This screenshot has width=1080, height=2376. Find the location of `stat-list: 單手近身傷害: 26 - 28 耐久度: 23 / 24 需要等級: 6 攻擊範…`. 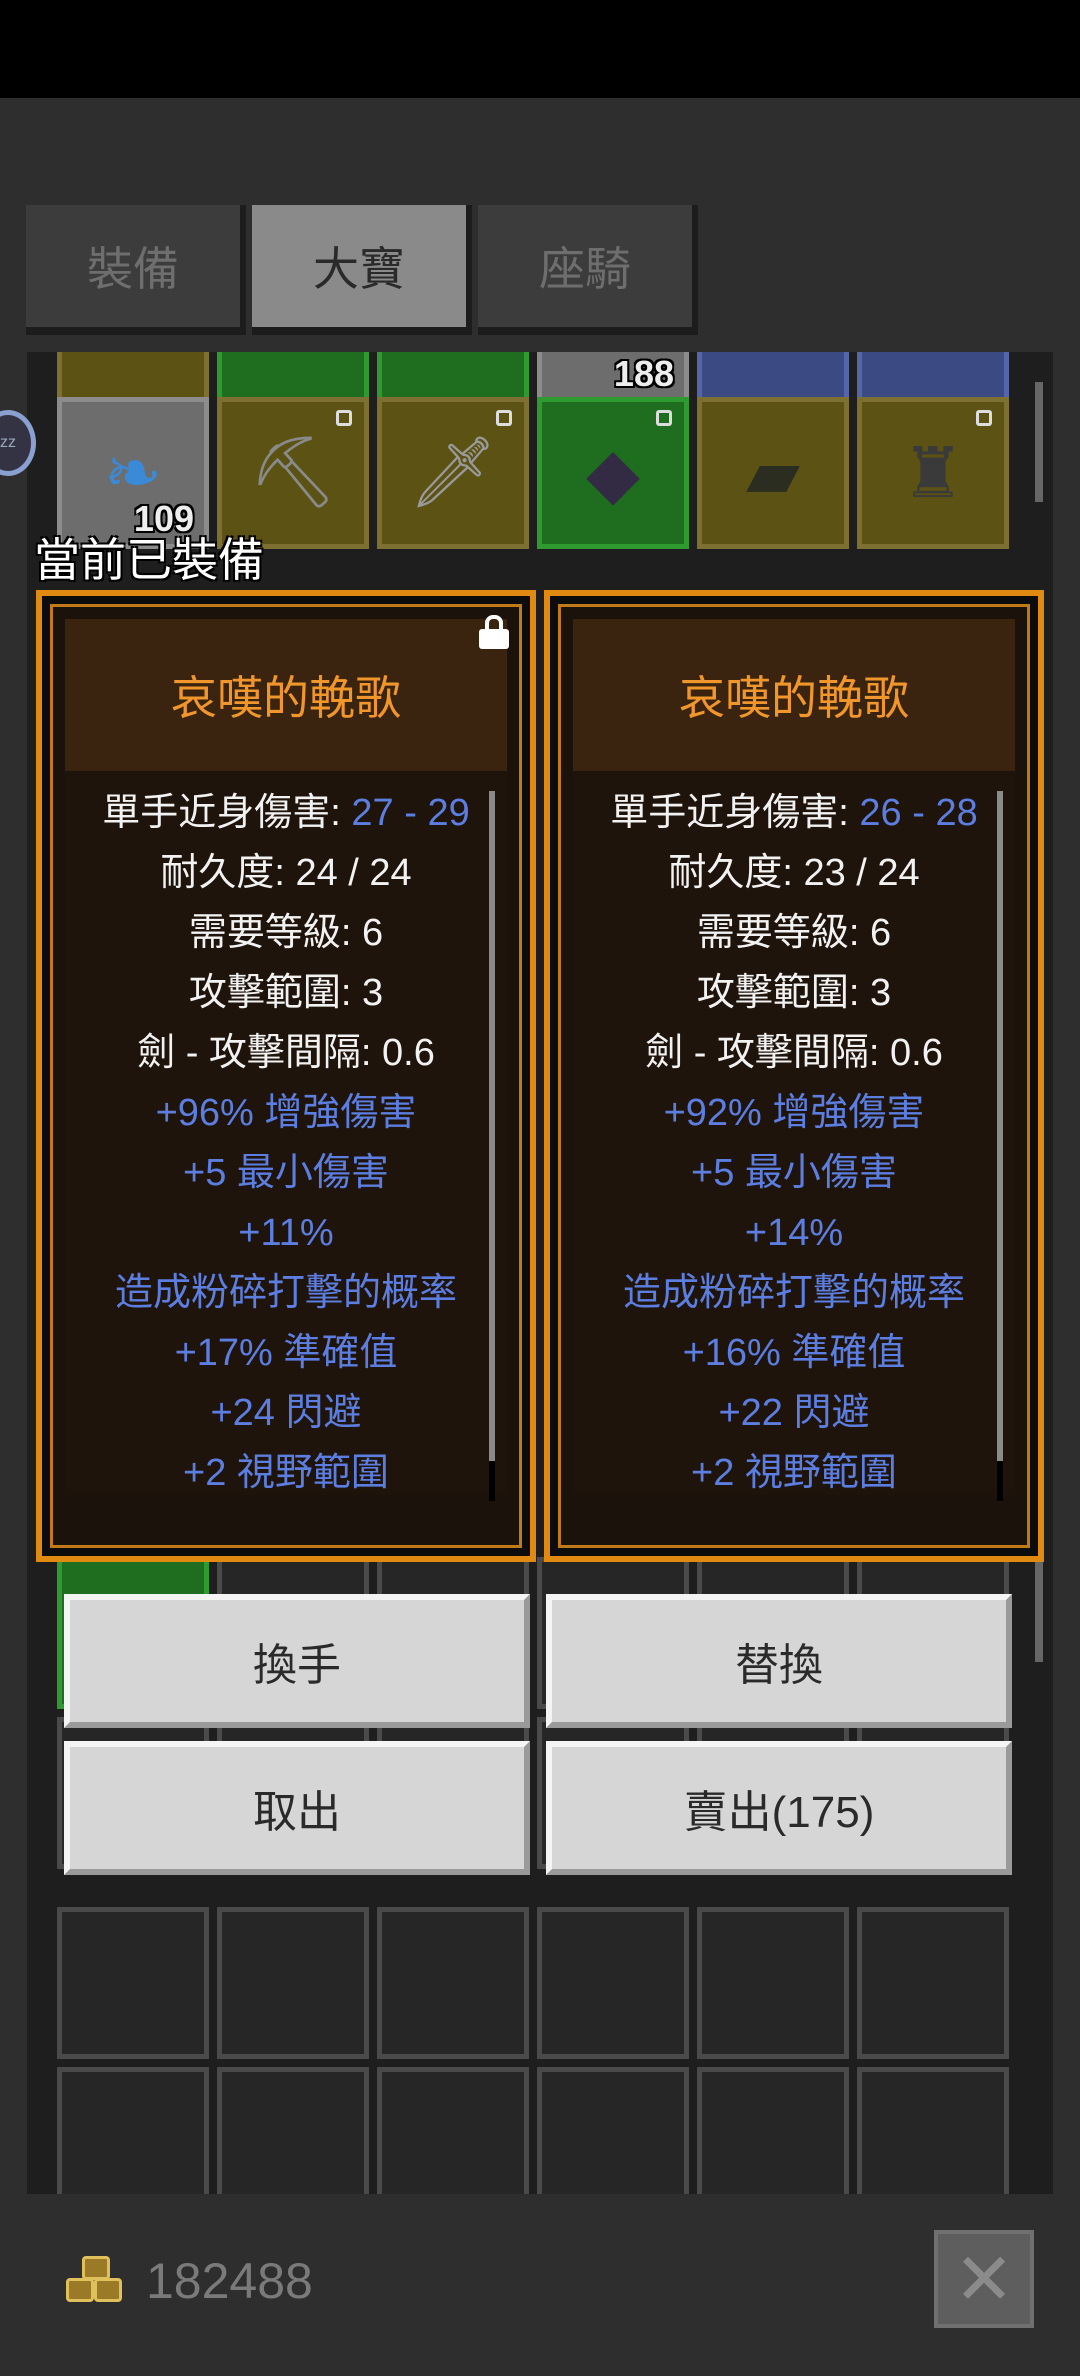

stat-list: 單手近身傷害: 26 - 28 耐久度: 23 / 24 需要等級: 6 攻擊範… is located at coordinates (794, 1137).